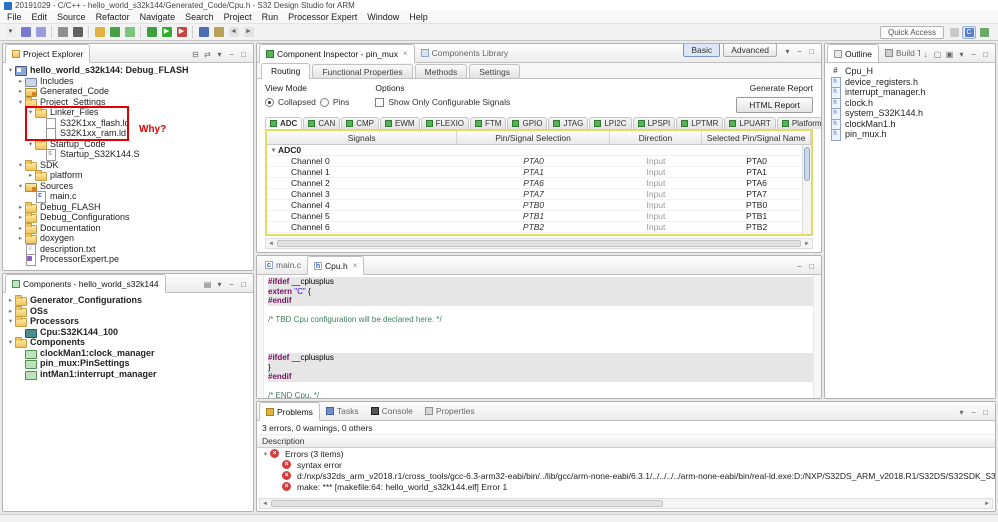  What do you see at coordinates (807, 244) in the screenshot?
I see `scroll-right-icon: ►` at bounding box center [807, 244].